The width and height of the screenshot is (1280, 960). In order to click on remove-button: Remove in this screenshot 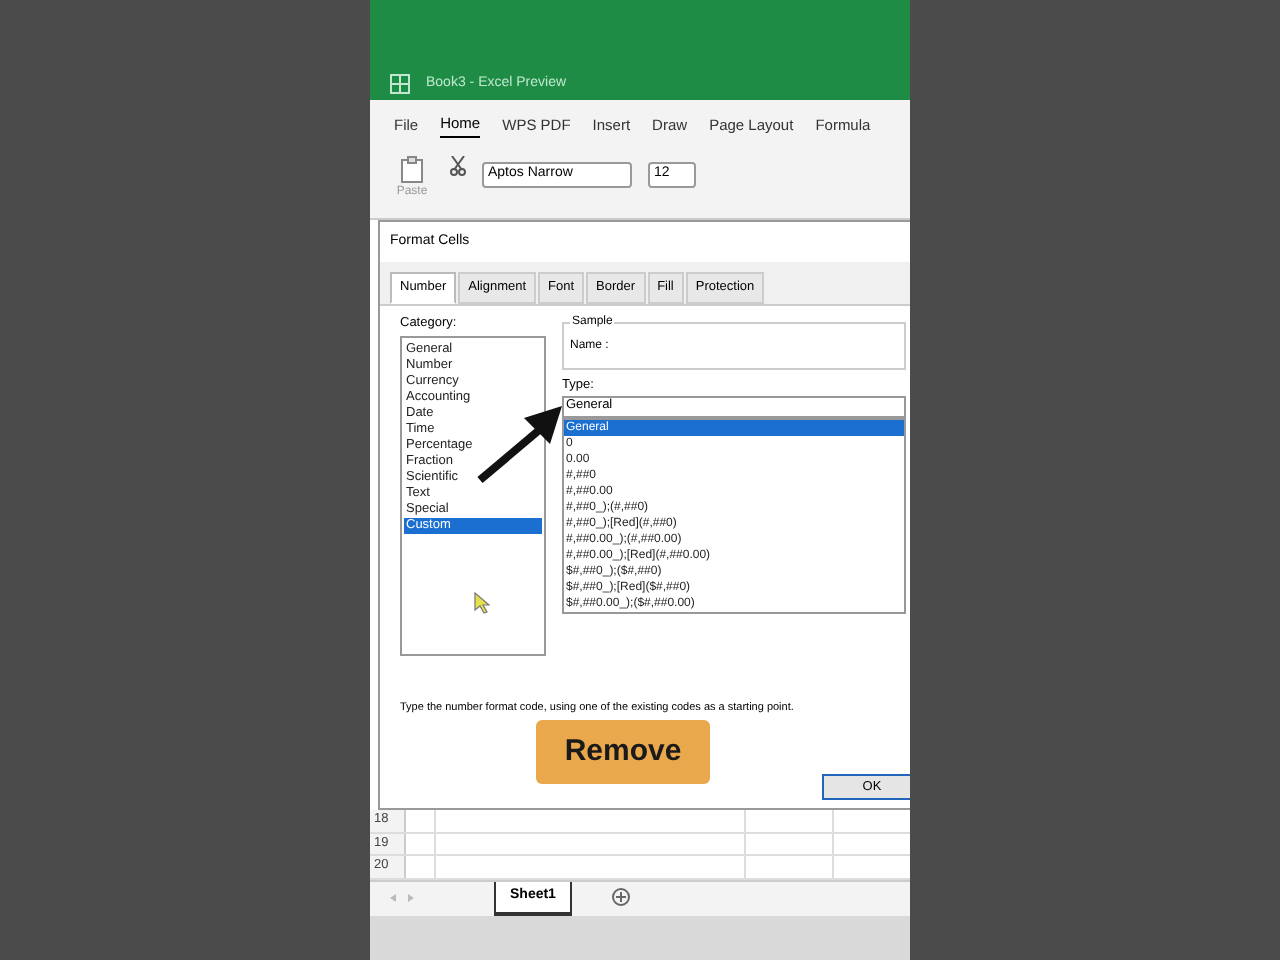, I will do `click(623, 752)`.